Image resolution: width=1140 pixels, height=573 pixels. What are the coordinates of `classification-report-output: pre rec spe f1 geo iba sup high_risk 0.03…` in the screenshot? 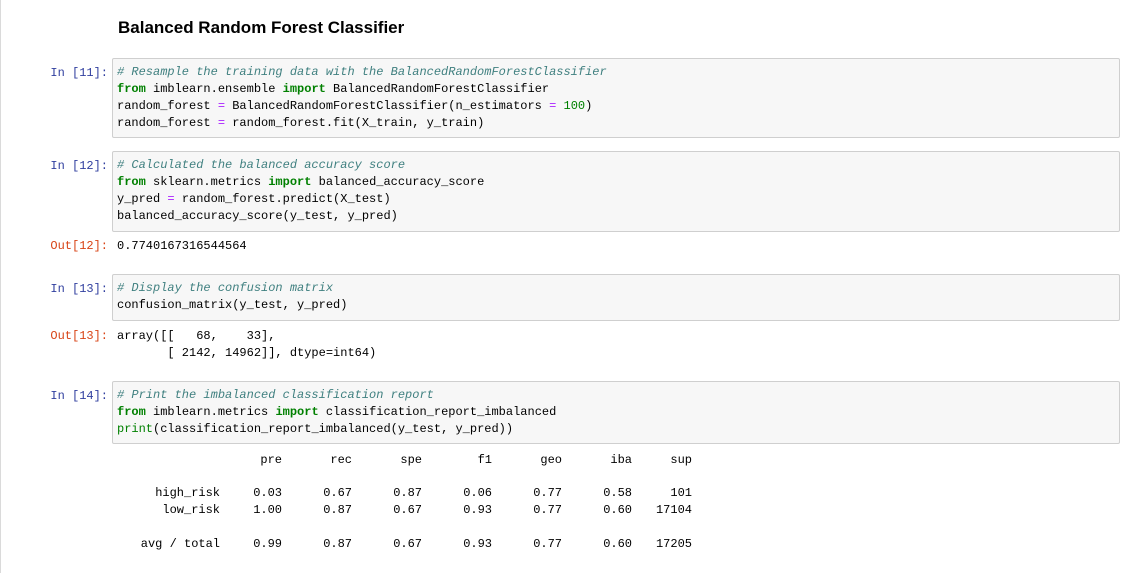 It's located at (422, 505).